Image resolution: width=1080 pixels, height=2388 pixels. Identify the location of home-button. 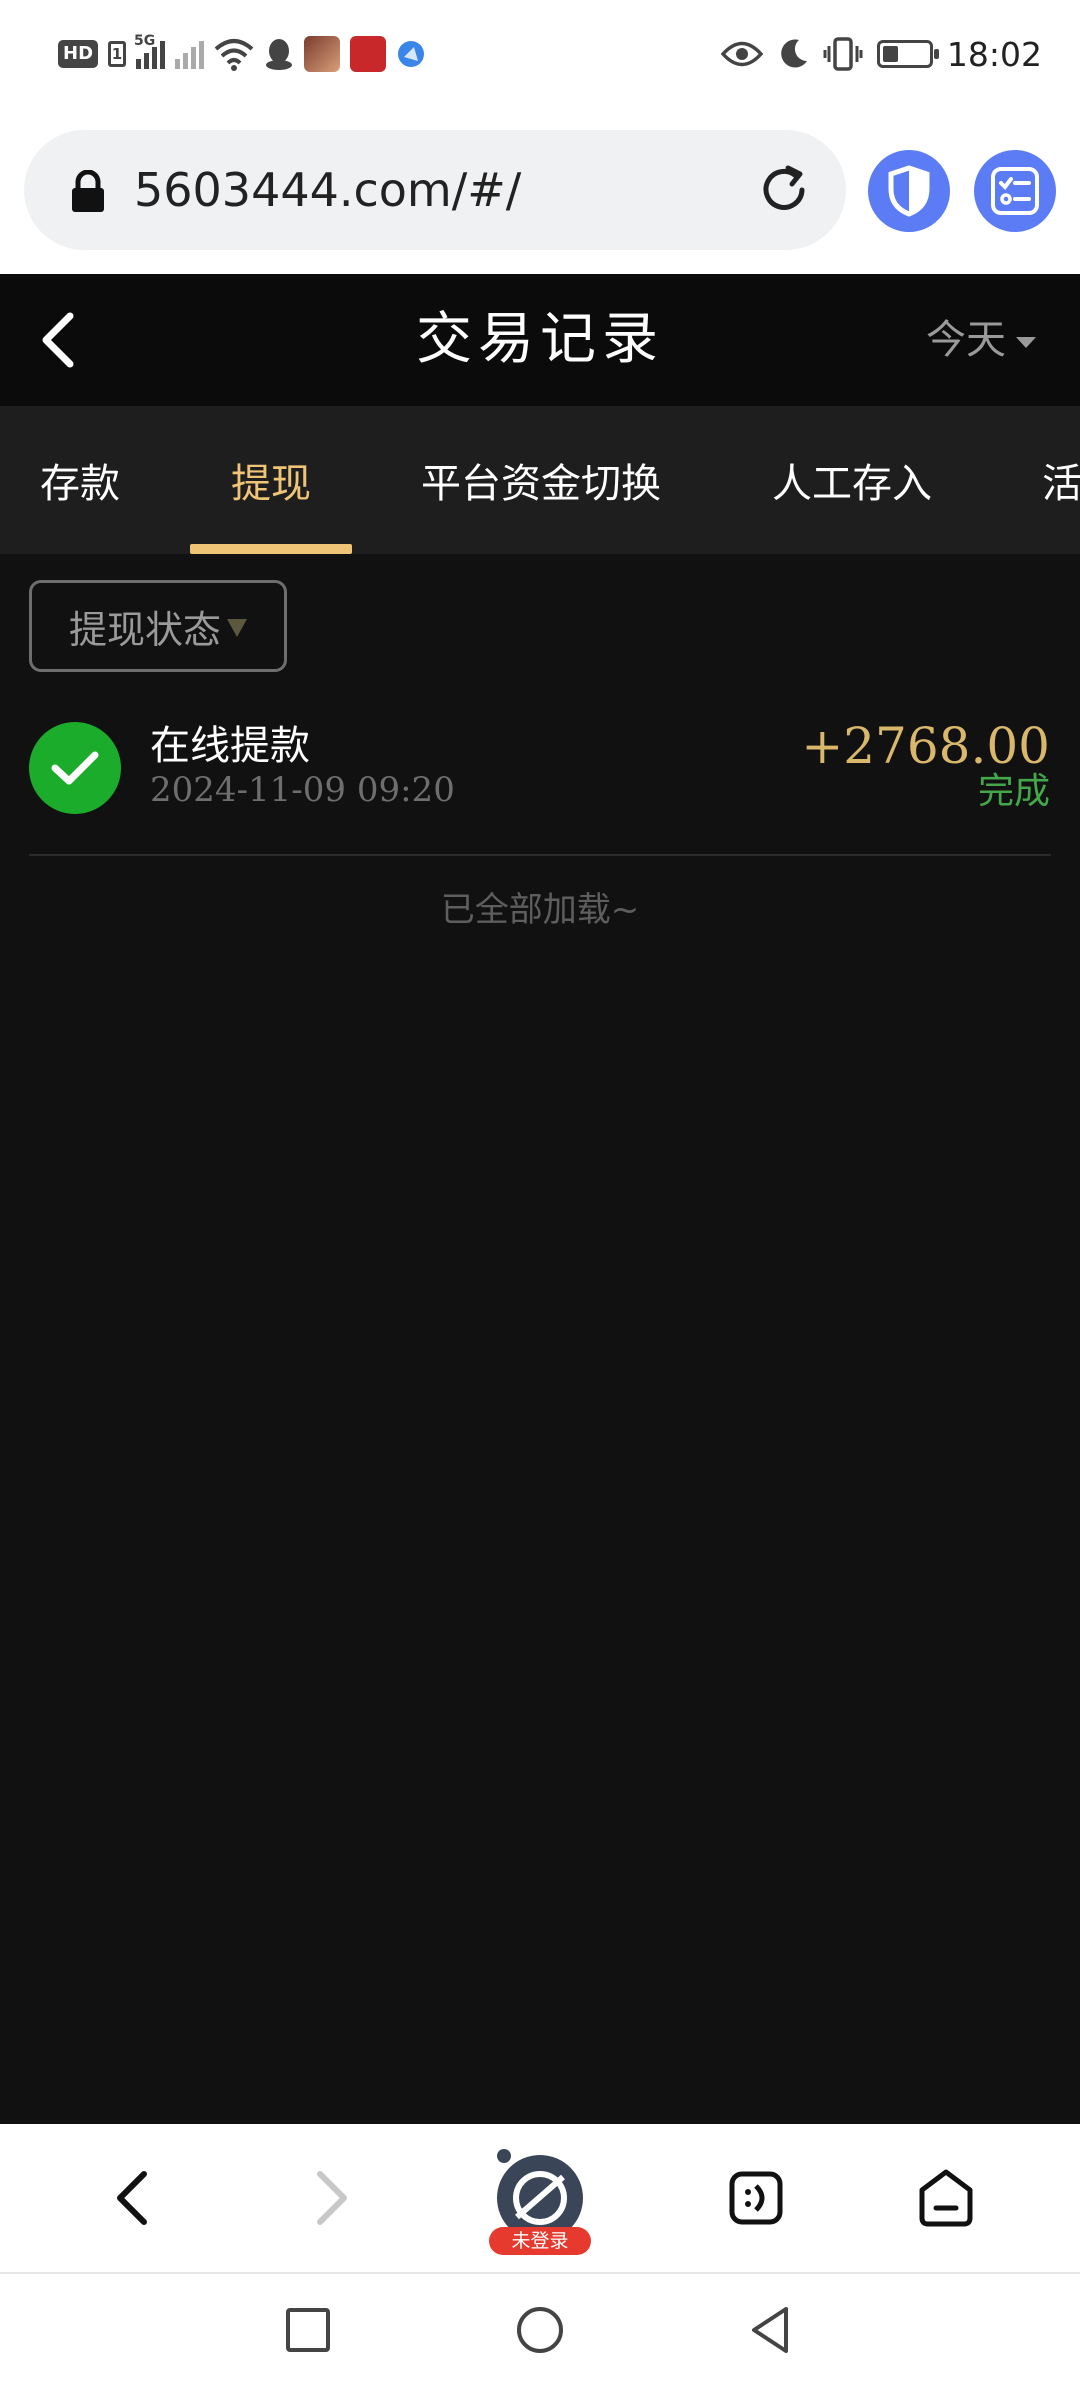
(946, 2198).